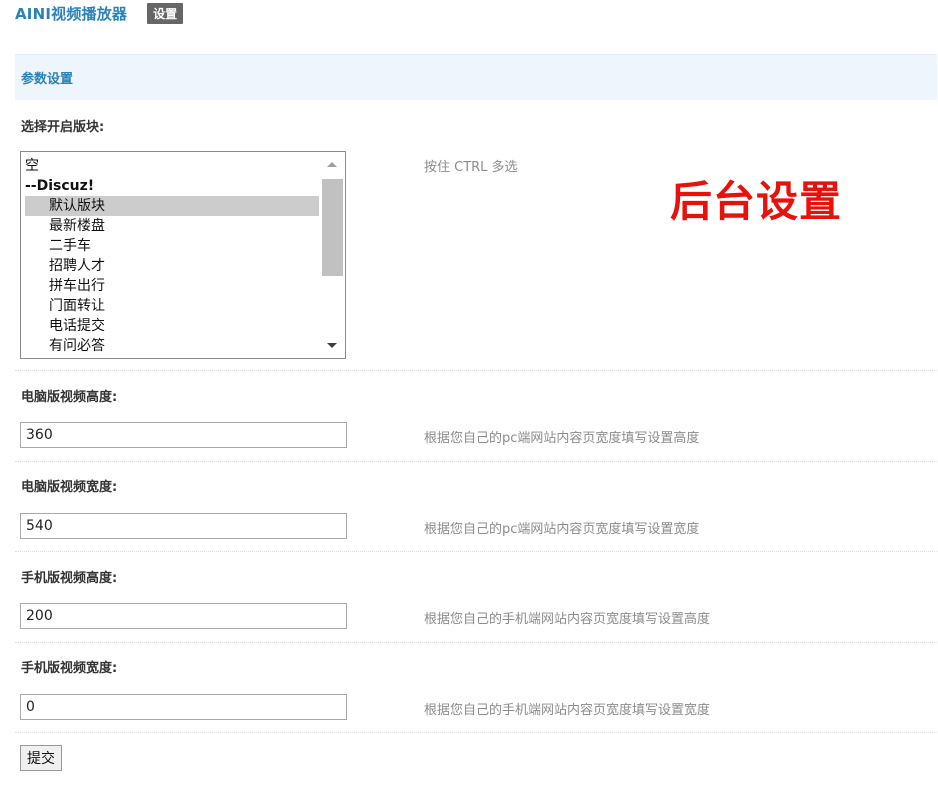 This screenshot has height=791, width=938. What do you see at coordinates (183, 526) in the screenshot?
I see `pc-width-input` at bounding box center [183, 526].